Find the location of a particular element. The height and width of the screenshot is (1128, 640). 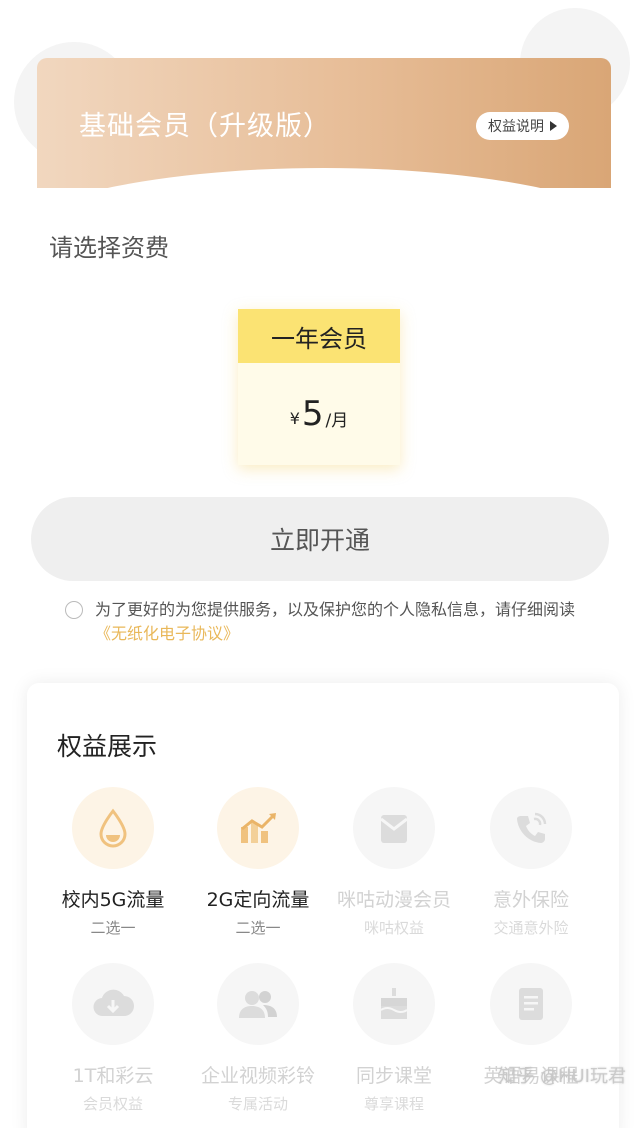

benefit-name: 校内5G流量 is located at coordinates (113, 900).